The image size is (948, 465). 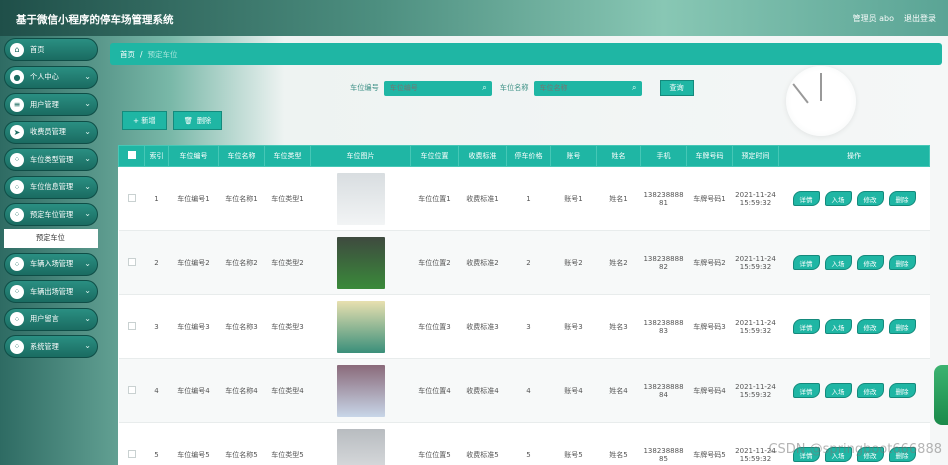 I want to click on search-row: 车位编号 ⌕ 车位名称 ⌕ 查询, so click(x=522, y=88).